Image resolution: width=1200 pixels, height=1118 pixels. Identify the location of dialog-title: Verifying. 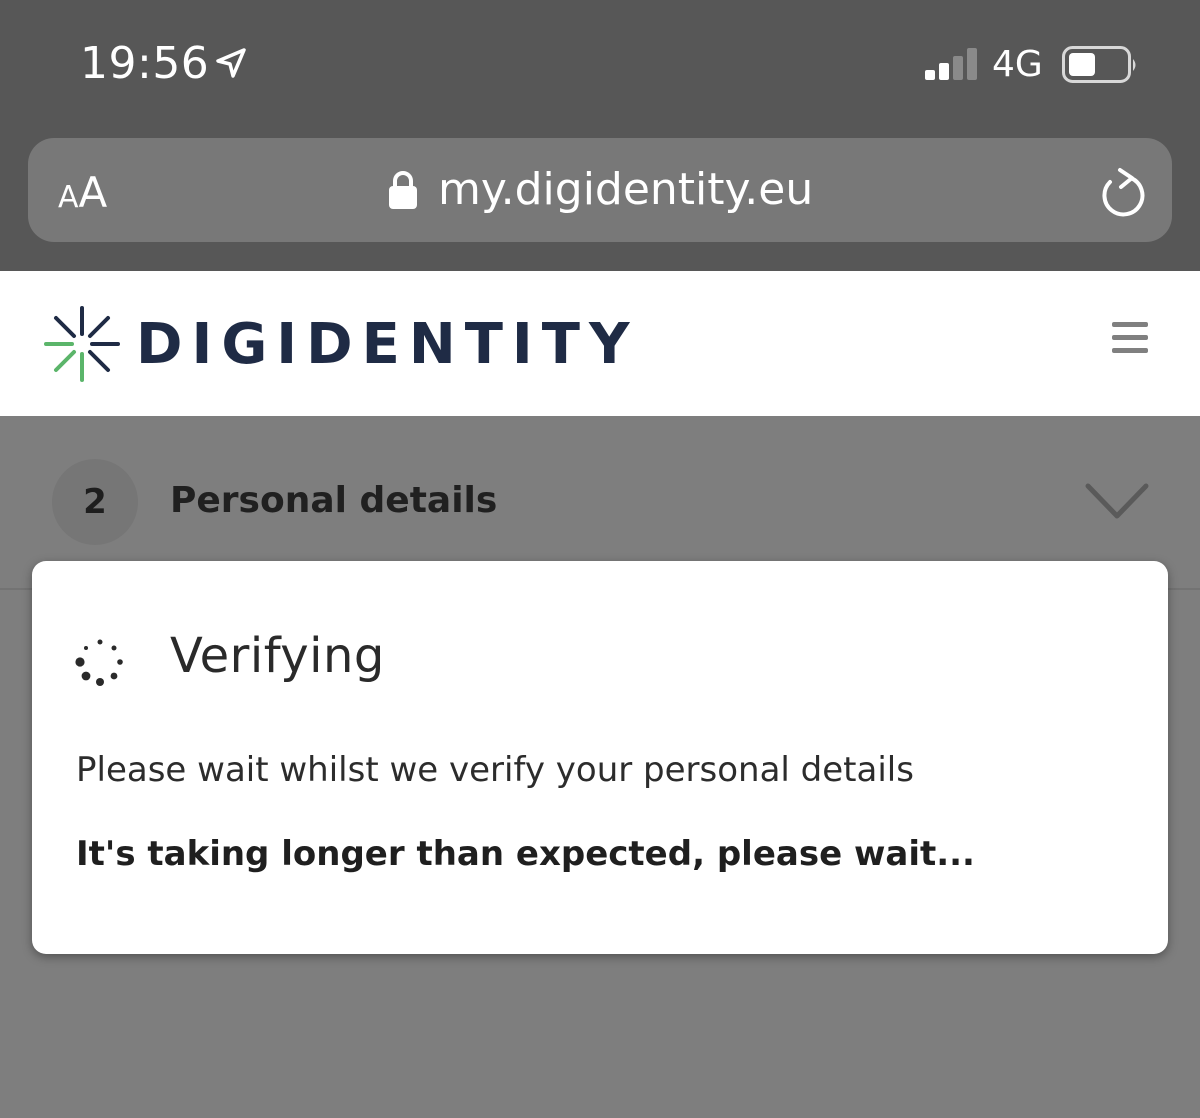
(277, 656).